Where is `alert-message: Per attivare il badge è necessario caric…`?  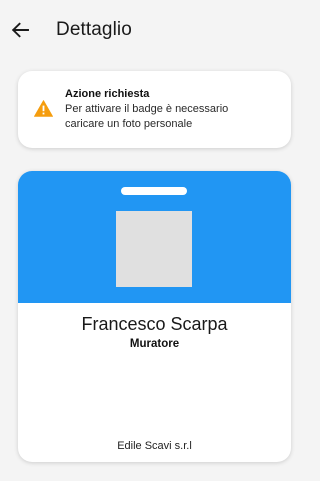
alert-message: Per attivare il badge è necessario caric… is located at coordinates (147, 116).